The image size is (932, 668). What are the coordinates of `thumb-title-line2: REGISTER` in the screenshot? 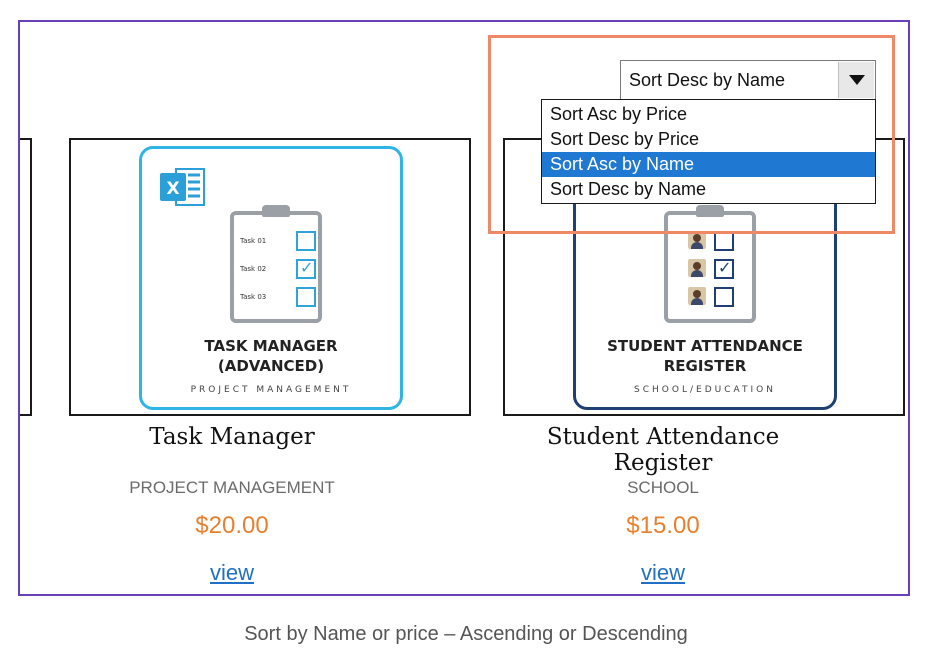 It's located at (705, 366).